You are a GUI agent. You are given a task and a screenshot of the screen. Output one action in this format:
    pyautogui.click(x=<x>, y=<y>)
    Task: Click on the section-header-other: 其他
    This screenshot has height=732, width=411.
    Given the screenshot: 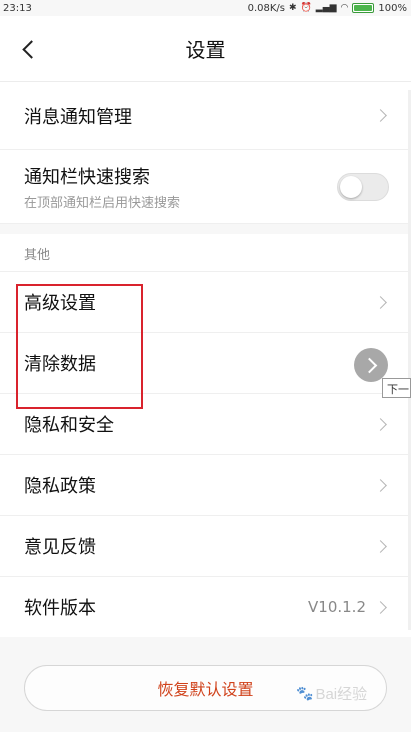 What is the action you would take?
    pyautogui.click(x=205, y=253)
    